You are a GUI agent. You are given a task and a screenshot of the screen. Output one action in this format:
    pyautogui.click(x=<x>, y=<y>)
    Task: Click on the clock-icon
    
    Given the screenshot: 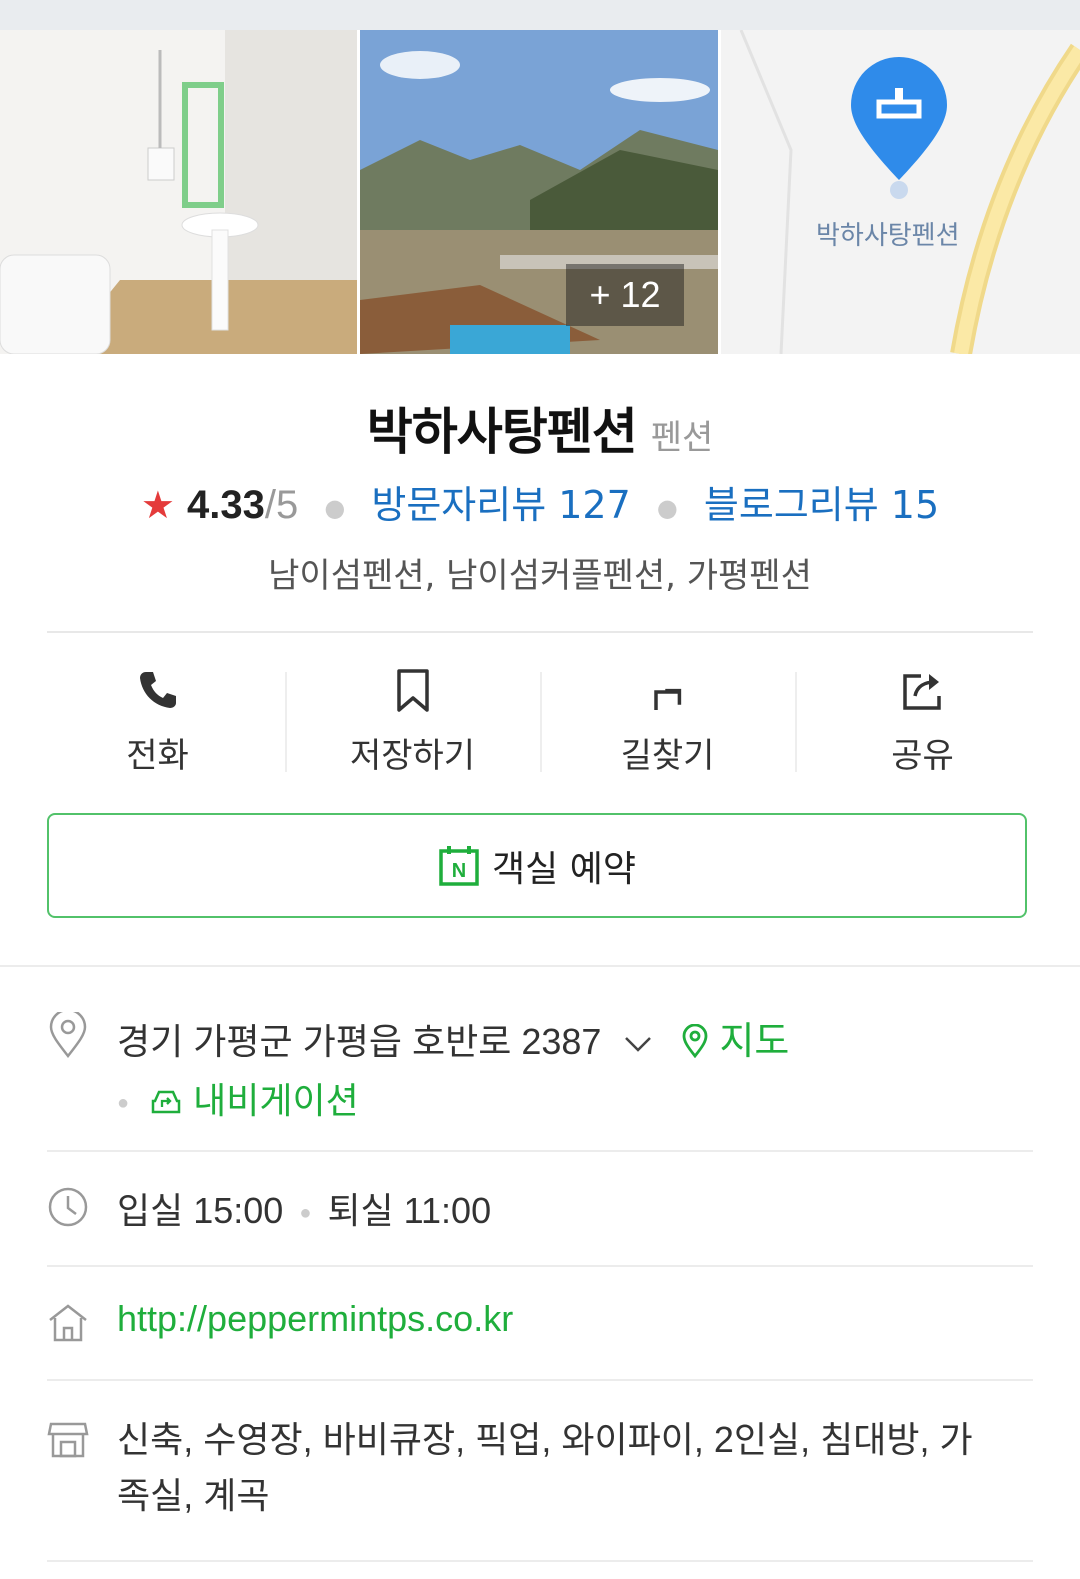 What is the action you would take?
    pyautogui.click(x=68, y=1207)
    